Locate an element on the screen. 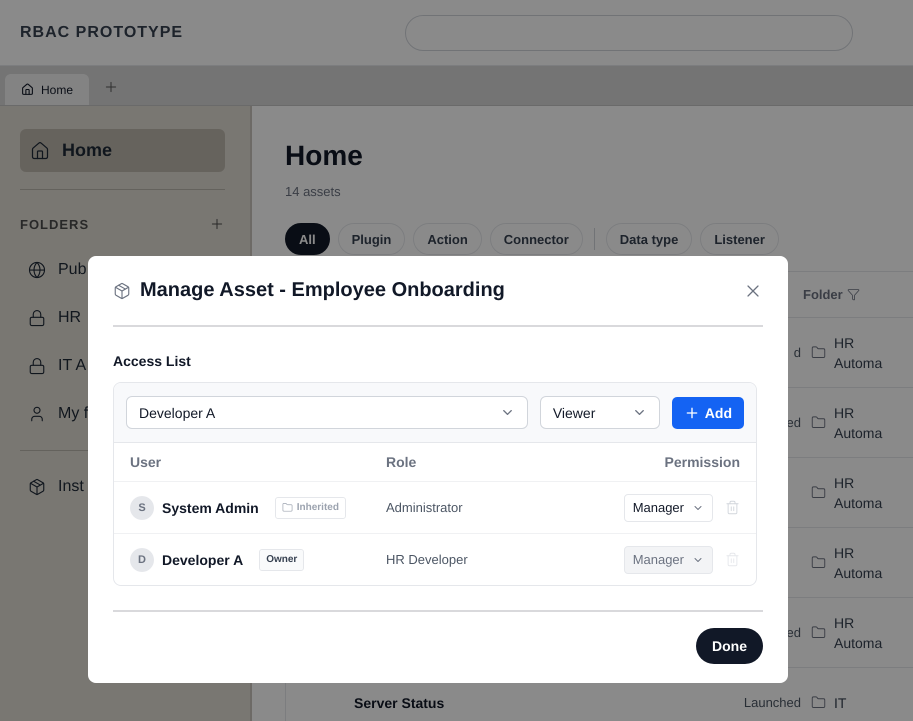  folders-heading: FOLDERS is located at coordinates (55, 224).